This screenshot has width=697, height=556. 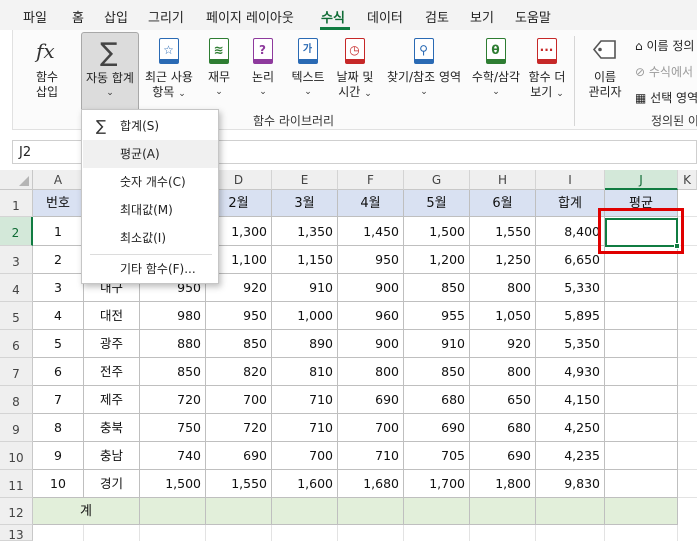 What do you see at coordinates (239, 400) in the screenshot?
I see `data-cell: 700` at bounding box center [239, 400].